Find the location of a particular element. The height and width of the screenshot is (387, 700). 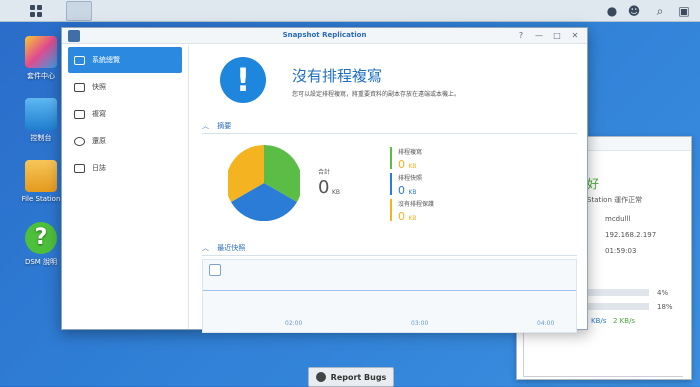

overview-icon is located at coordinates (79, 60).